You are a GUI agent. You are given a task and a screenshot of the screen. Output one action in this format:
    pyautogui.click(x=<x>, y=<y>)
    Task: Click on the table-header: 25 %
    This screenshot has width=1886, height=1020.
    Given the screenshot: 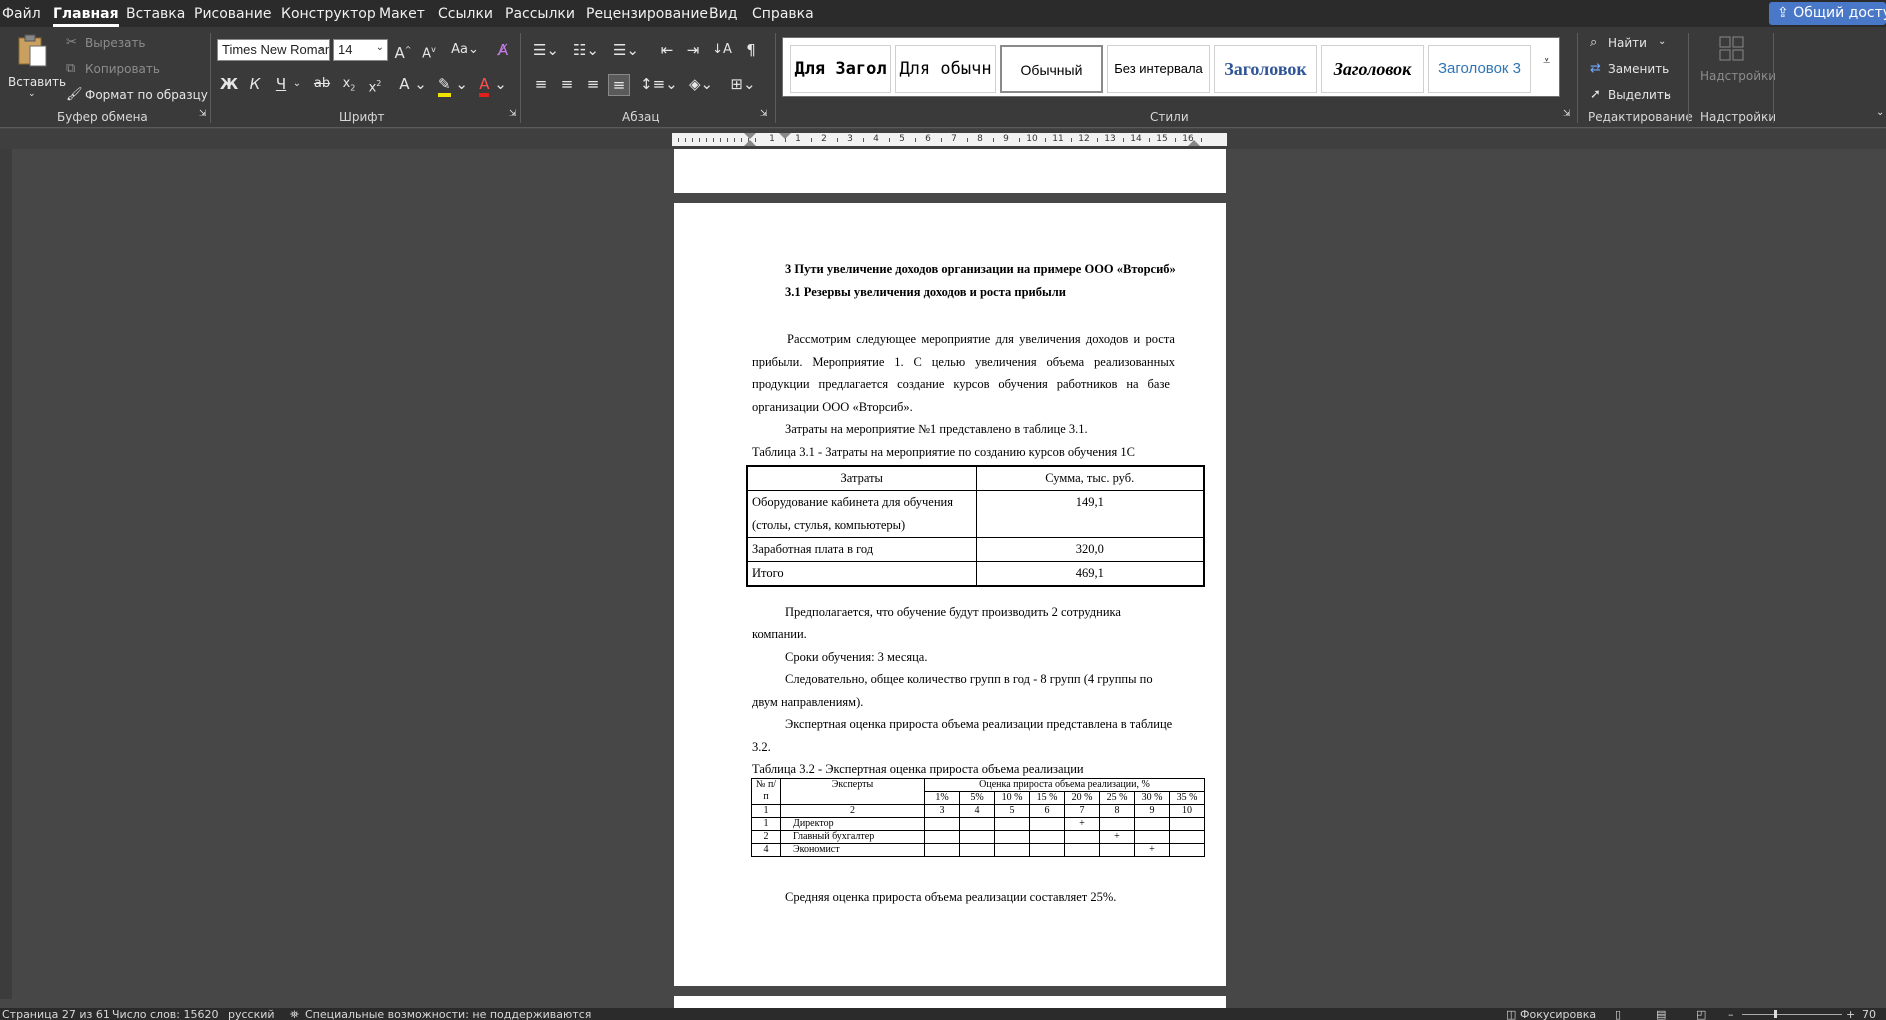 What is the action you would take?
    pyautogui.click(x=1117, y=798)
    